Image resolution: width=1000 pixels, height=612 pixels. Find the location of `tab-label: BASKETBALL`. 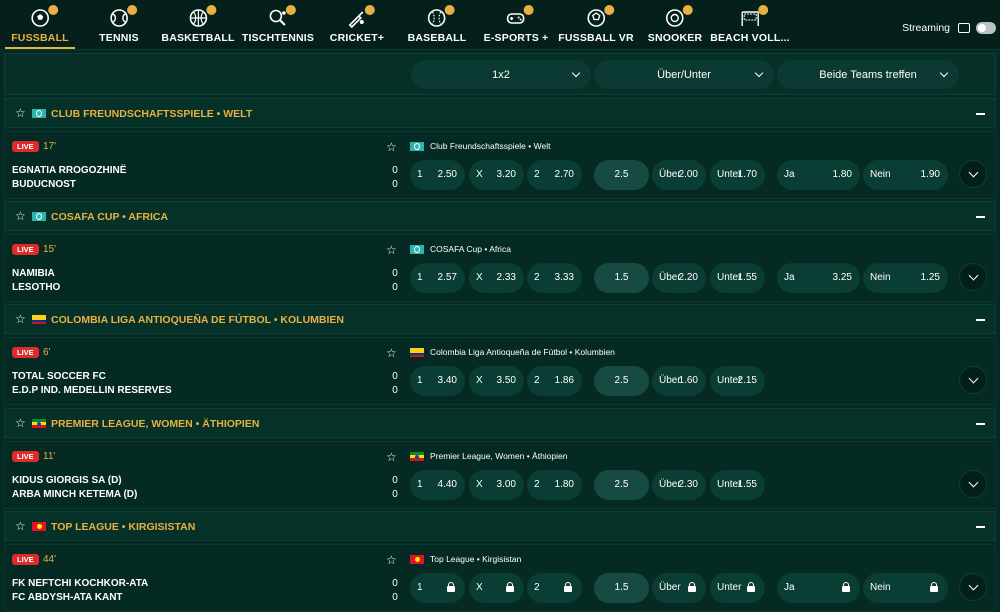

tab-label: BASKETBALL is located at coordinates (198, 38).